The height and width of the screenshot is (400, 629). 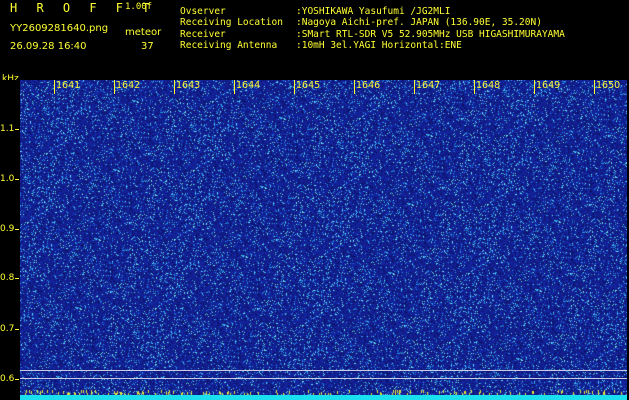 I want to click on x-tick-label: 1648, so click(x=488, y=85).